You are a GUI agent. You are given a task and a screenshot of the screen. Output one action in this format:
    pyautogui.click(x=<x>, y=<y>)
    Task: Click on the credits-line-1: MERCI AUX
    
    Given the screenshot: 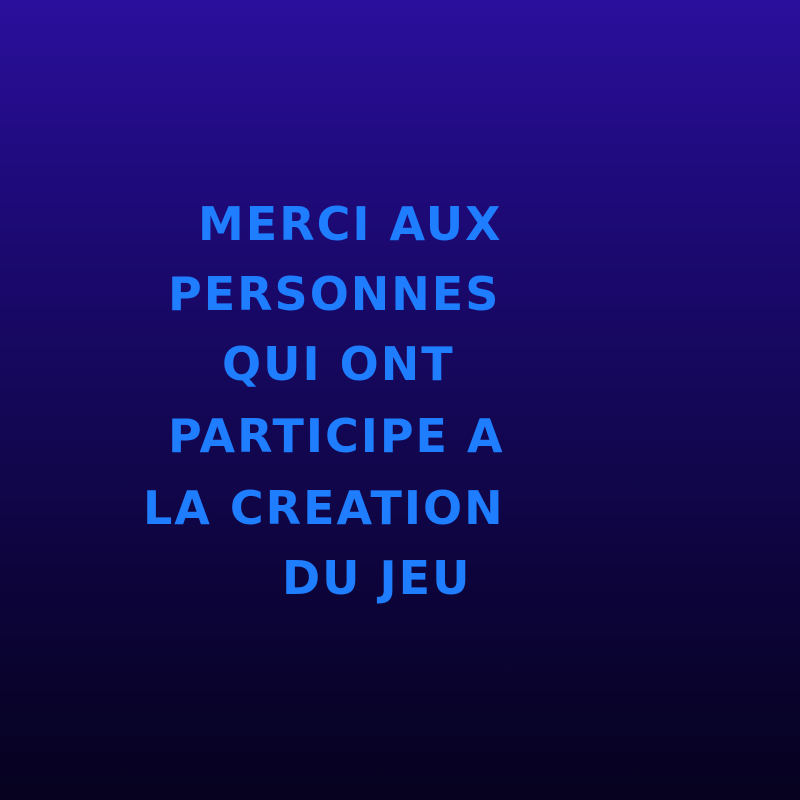 What is the action you would take?
    pyautogui.click(x=350, y=224)
    